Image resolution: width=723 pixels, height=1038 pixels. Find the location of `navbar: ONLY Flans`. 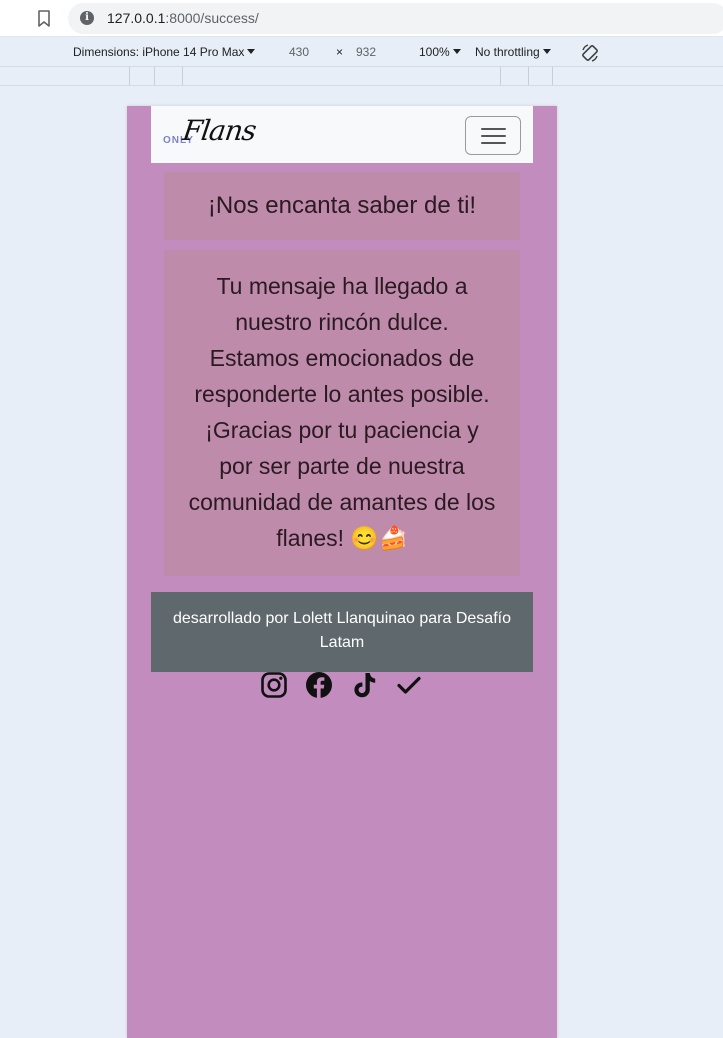

navbar: ONLY Flans is located at coordinates (342, 134).